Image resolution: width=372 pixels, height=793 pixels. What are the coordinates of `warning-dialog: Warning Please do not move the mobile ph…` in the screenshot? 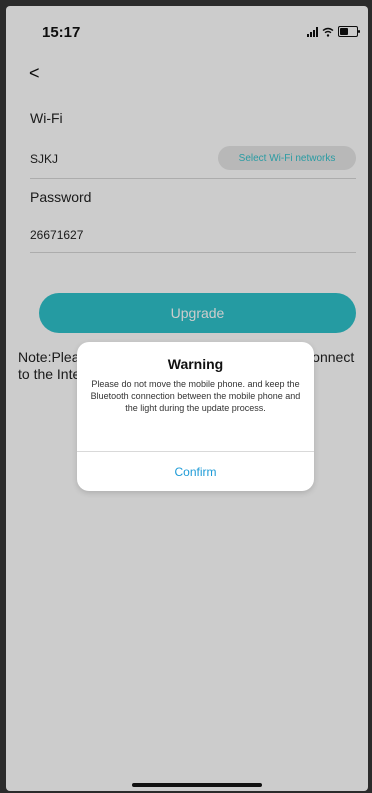 It's located at (195, 416).